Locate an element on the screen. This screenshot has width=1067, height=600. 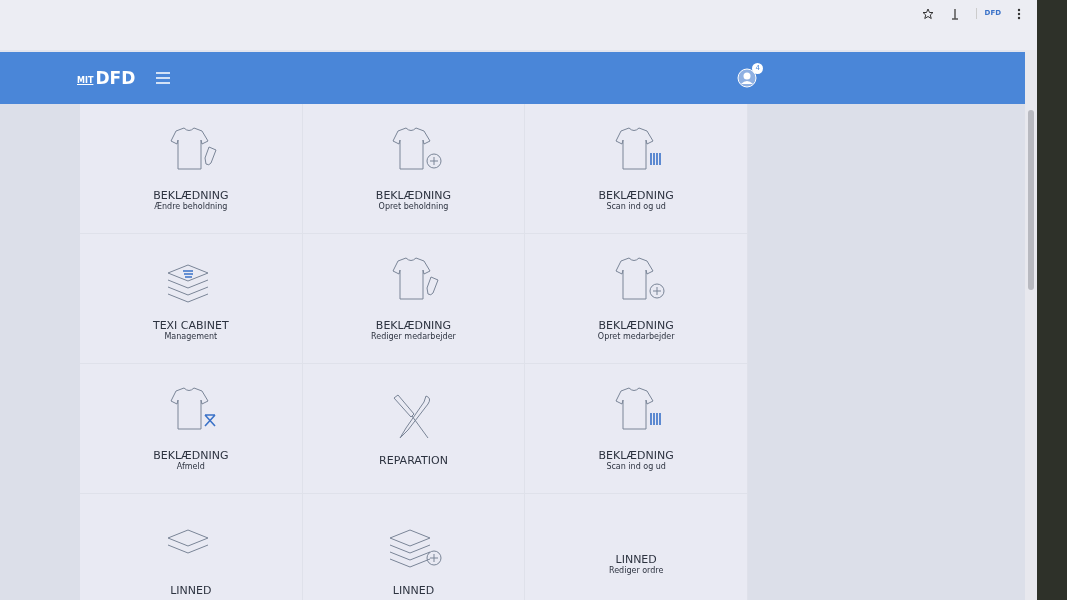
star-icon is located at coordinates (927, 14).